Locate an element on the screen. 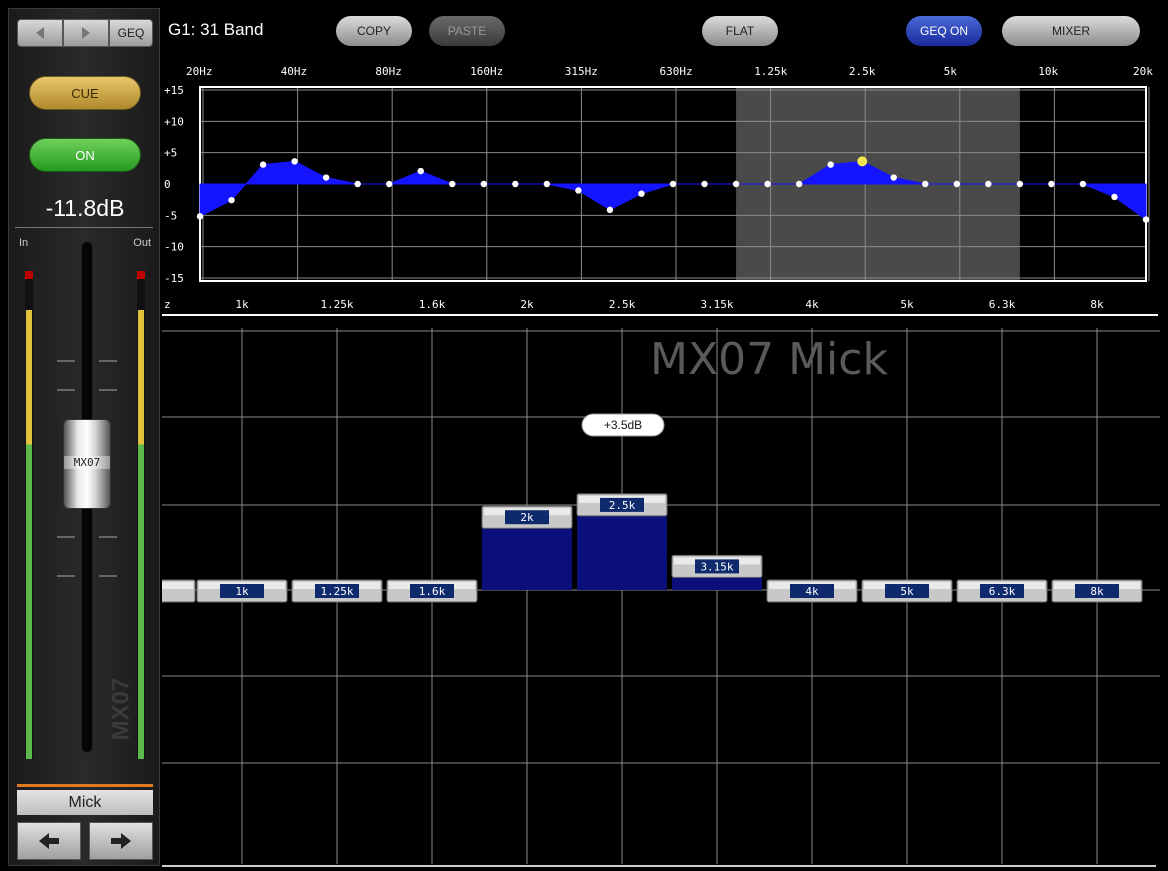 This screenshot has width=1168, height=871. triangle-left-icon is located at coordinates (40, 33).